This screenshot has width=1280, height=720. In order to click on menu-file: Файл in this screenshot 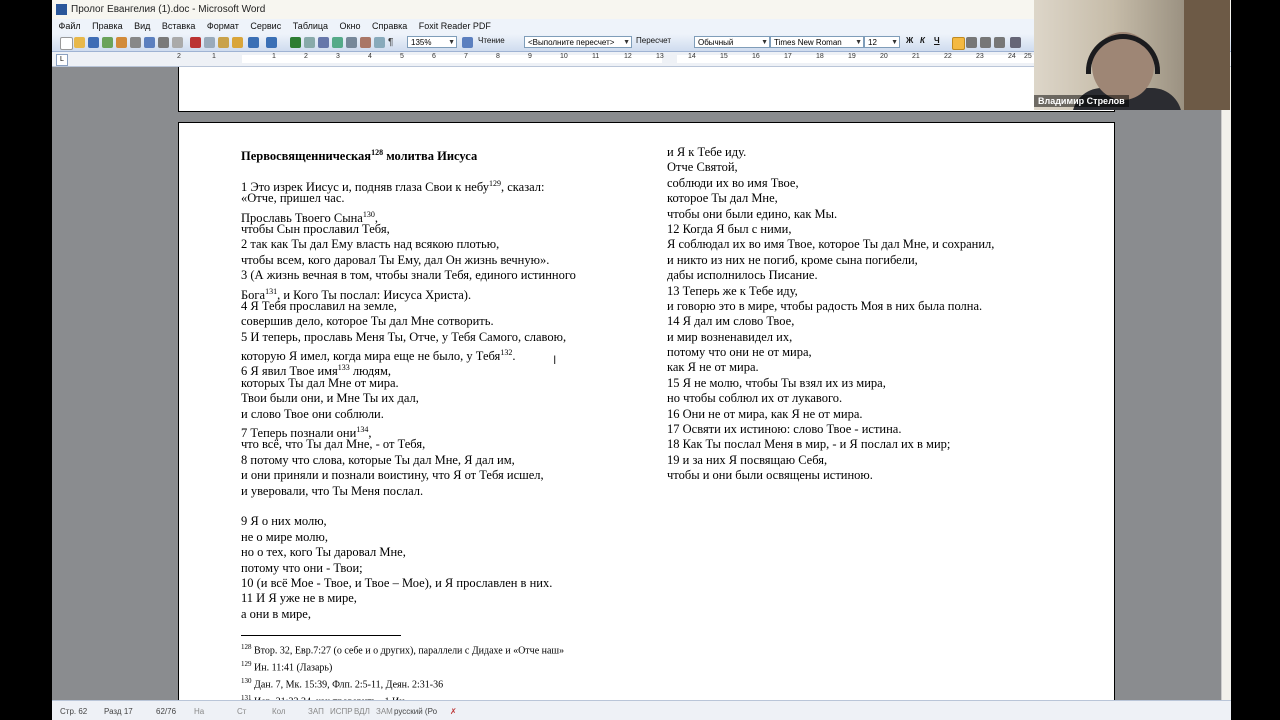, I will do `click(70, 26)`.